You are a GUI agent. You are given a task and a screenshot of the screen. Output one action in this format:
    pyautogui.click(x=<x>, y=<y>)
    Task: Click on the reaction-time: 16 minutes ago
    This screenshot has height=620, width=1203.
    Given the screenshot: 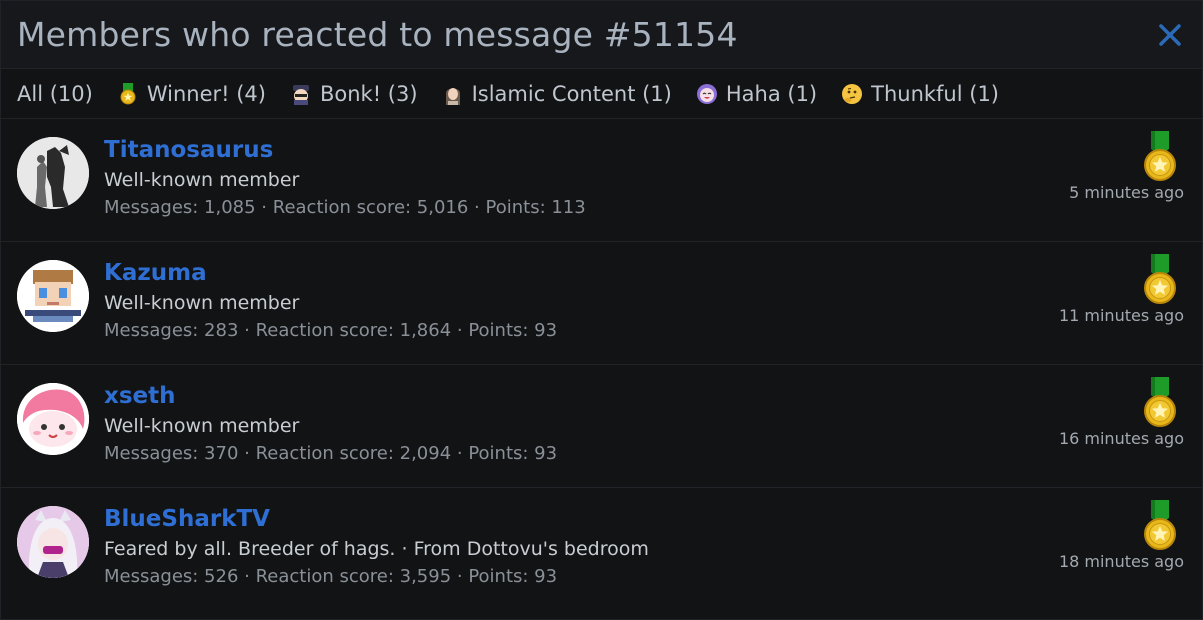 What is the action you would take?
    pyautogui.click(x=1121, y=438)
    